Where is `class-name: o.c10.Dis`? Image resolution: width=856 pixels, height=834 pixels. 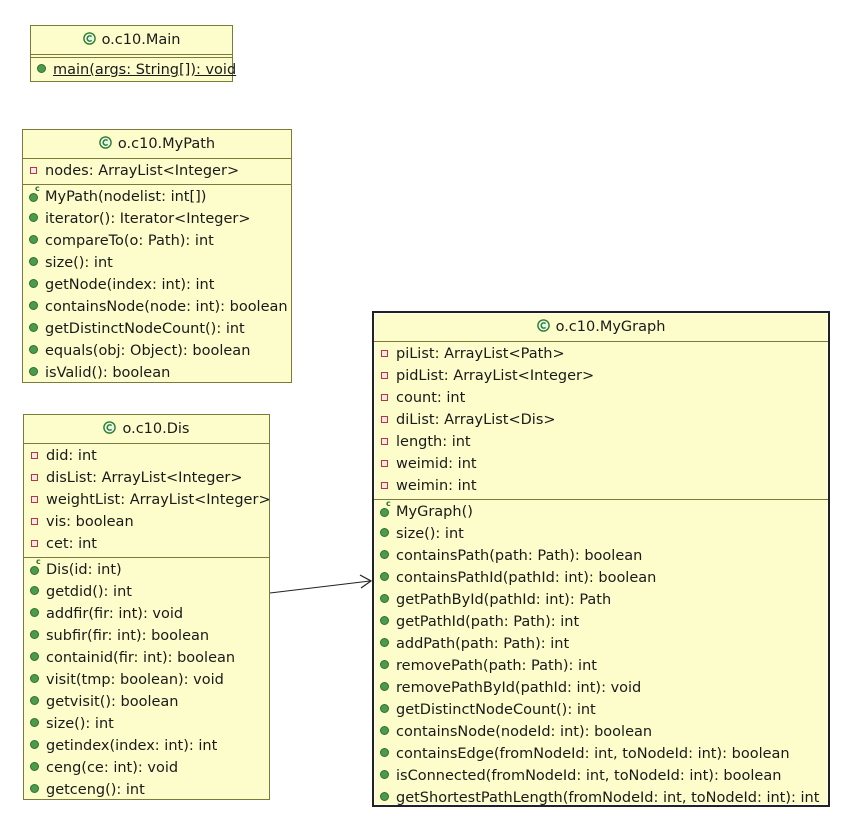
class-name: o.c10.Dis is located at coordinates (156, 429).